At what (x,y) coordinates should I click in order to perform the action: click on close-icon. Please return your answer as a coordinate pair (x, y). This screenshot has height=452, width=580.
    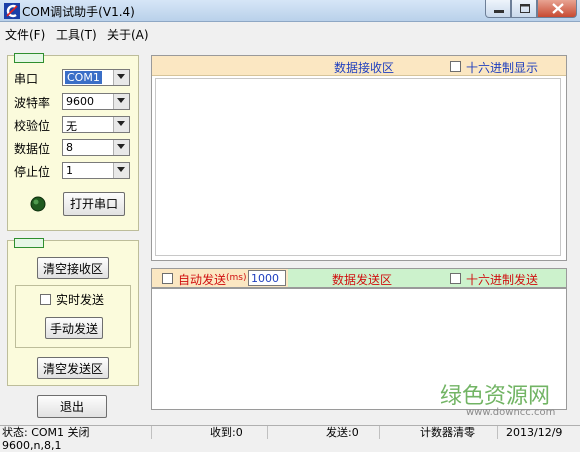
    Looking at the image, I should click on (558, 8).